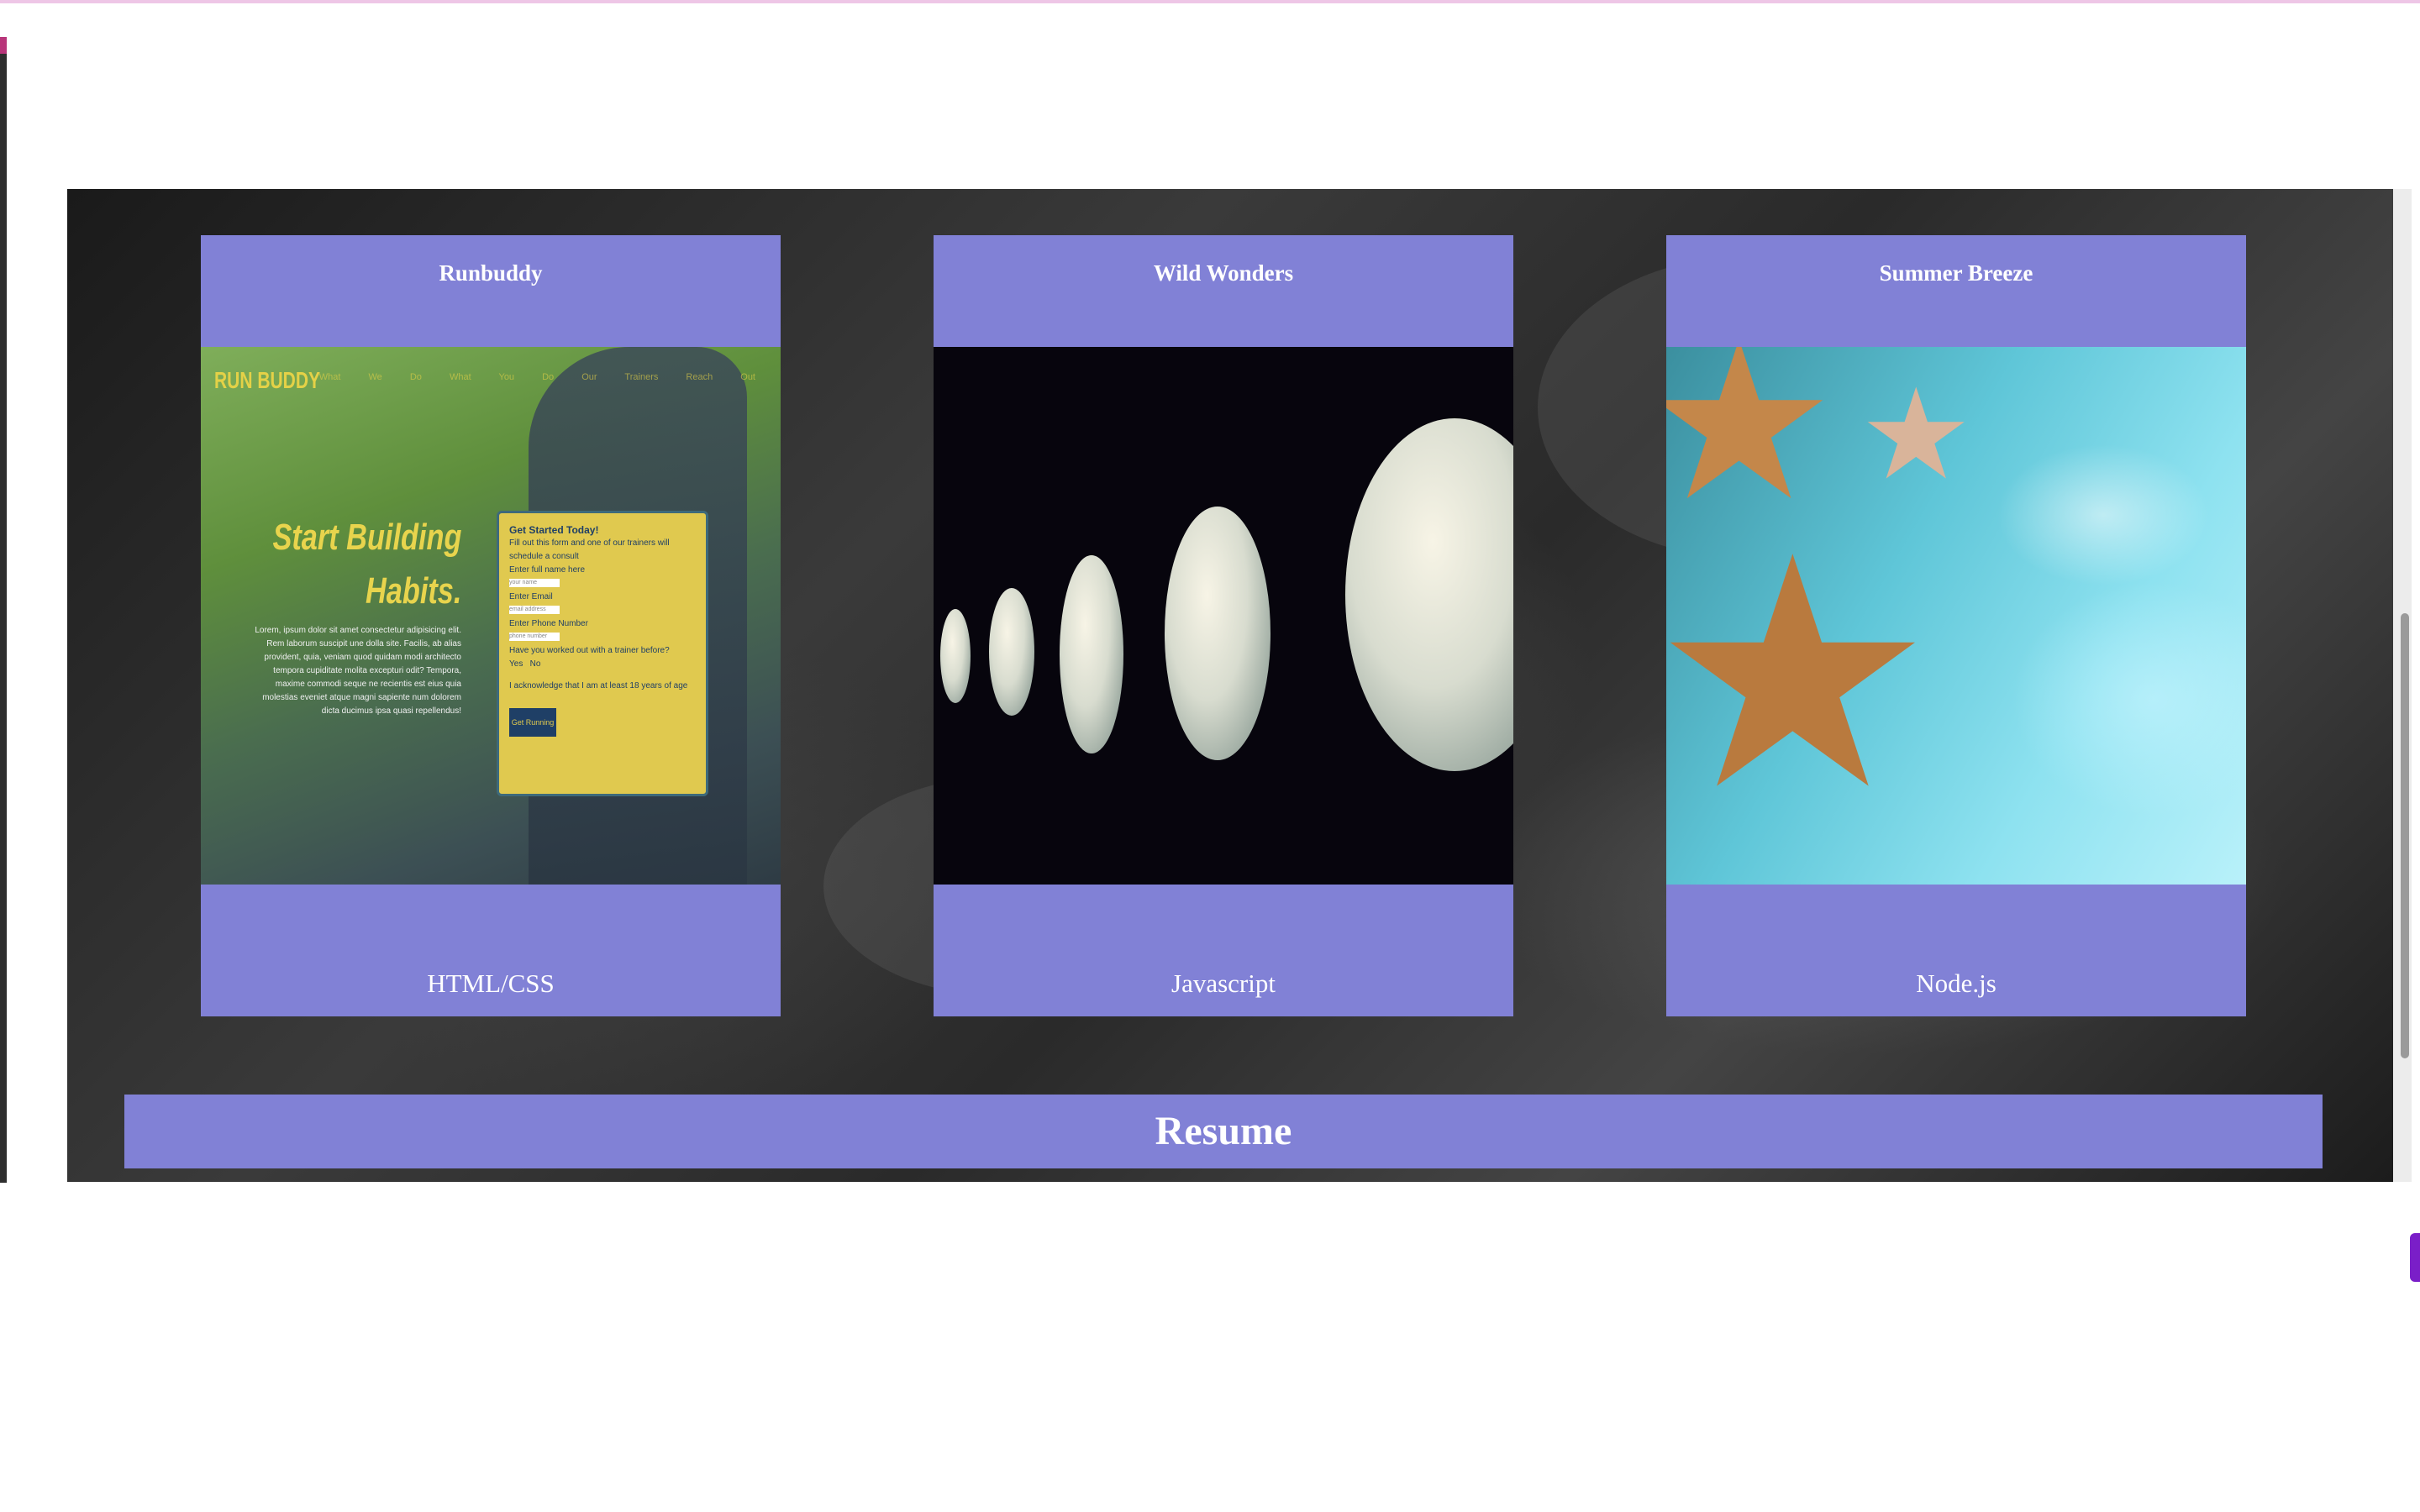 The width and height of the screenshot is (2420, 1512). Describe the element at coordinates (1956, 983) in the screenshot. I see `project-tech: Node.js` at that location.